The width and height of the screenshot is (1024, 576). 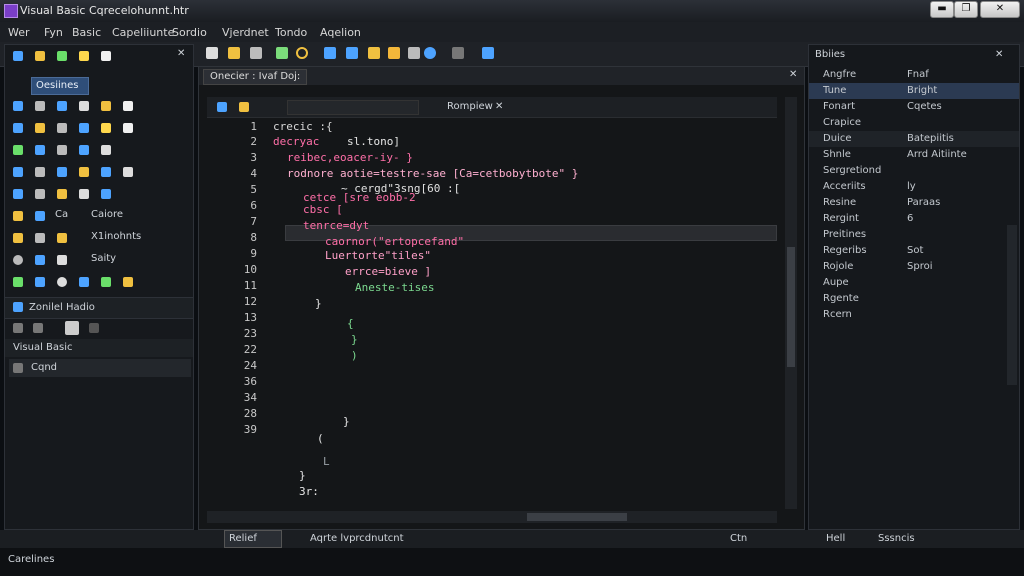 What do you see at coordinates (914, 251) in the screenshot?
I see `property-row: Regeribs Sot` at bounding box center [914, 251].